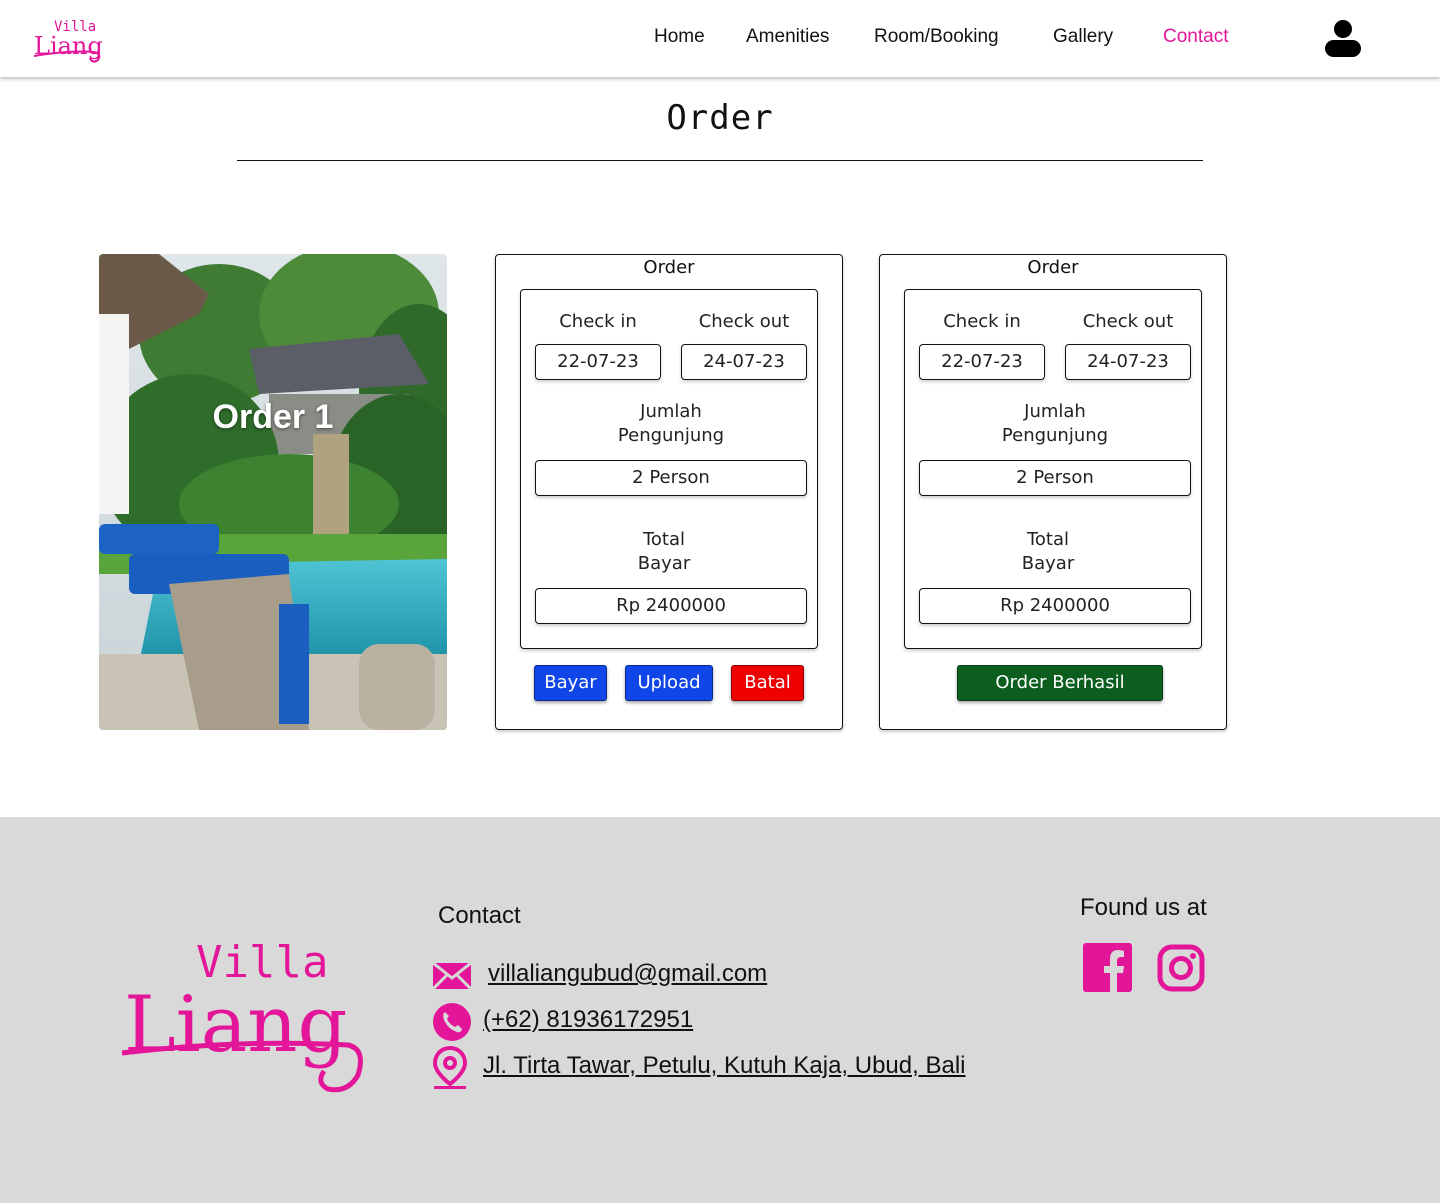 This screenshot has height=1203, width=1440. Describe the element at coordinates (1107, 967) in the screenshot. I see `facebook-icon` at that location.